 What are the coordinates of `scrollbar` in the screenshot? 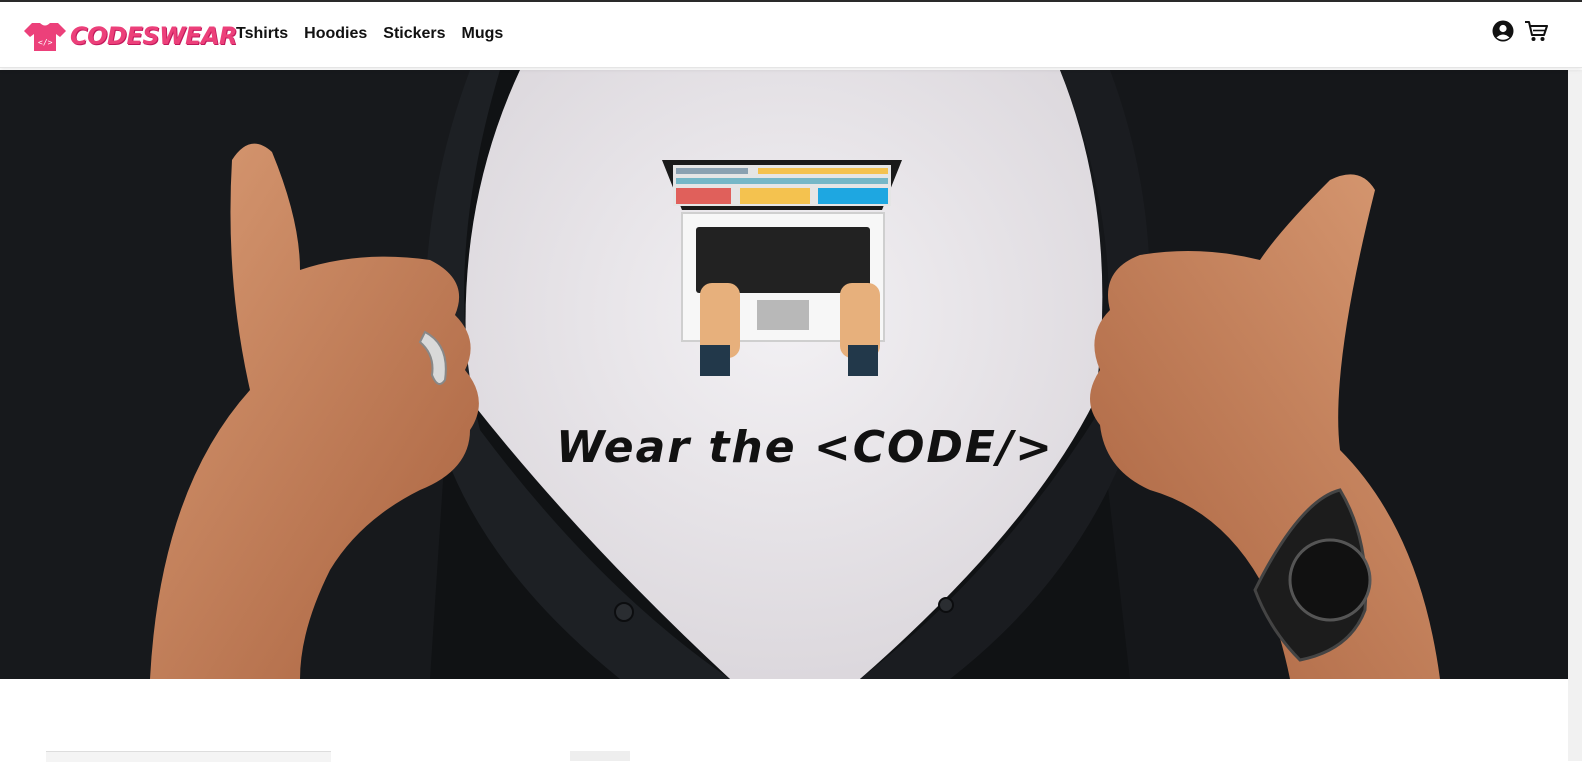 It's located at (1575, 415).